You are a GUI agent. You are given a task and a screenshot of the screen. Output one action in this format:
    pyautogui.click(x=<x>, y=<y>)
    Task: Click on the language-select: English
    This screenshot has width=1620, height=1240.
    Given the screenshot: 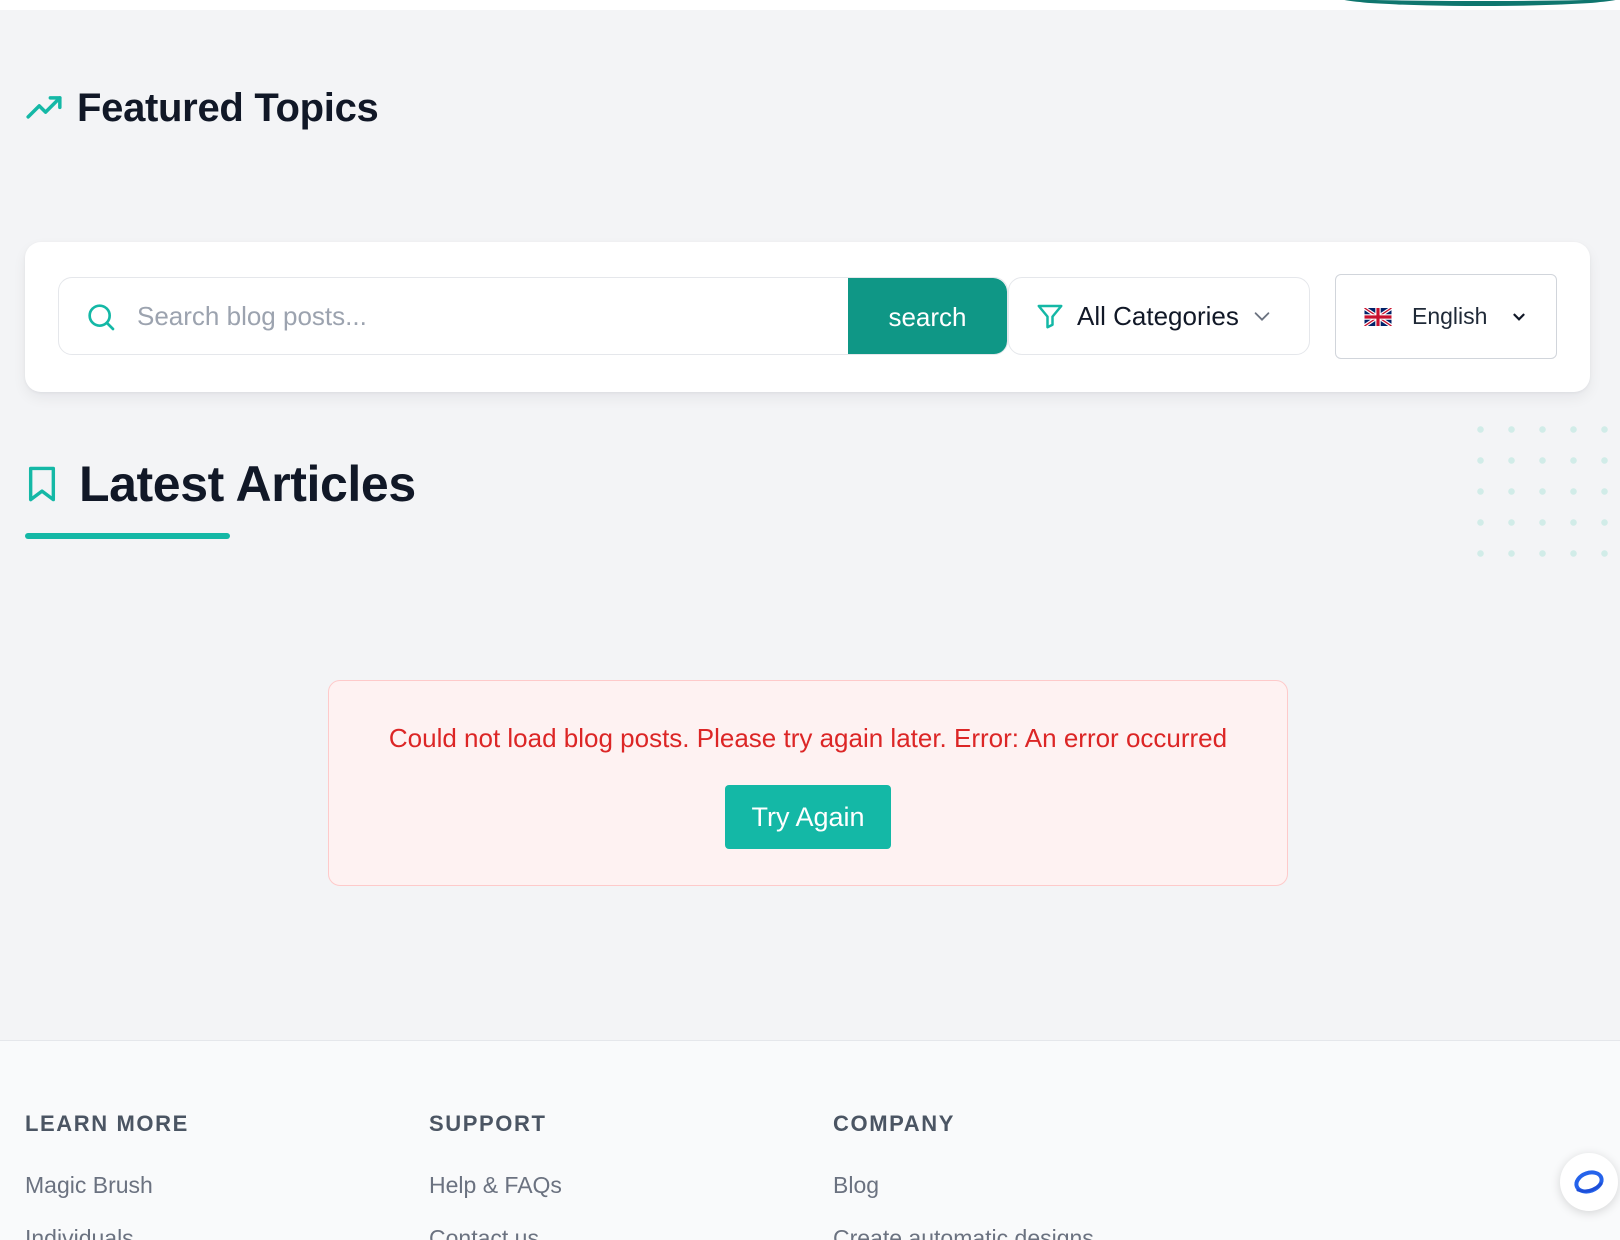 What is the action you would take?
    pyautogui.click(x=1446, y=316)
    